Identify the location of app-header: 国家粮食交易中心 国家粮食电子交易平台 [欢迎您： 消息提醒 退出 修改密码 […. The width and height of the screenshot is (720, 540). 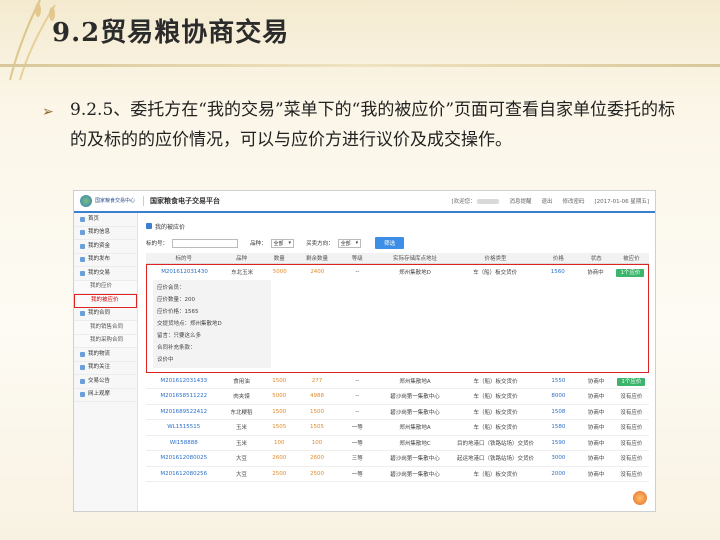
(364, 202).